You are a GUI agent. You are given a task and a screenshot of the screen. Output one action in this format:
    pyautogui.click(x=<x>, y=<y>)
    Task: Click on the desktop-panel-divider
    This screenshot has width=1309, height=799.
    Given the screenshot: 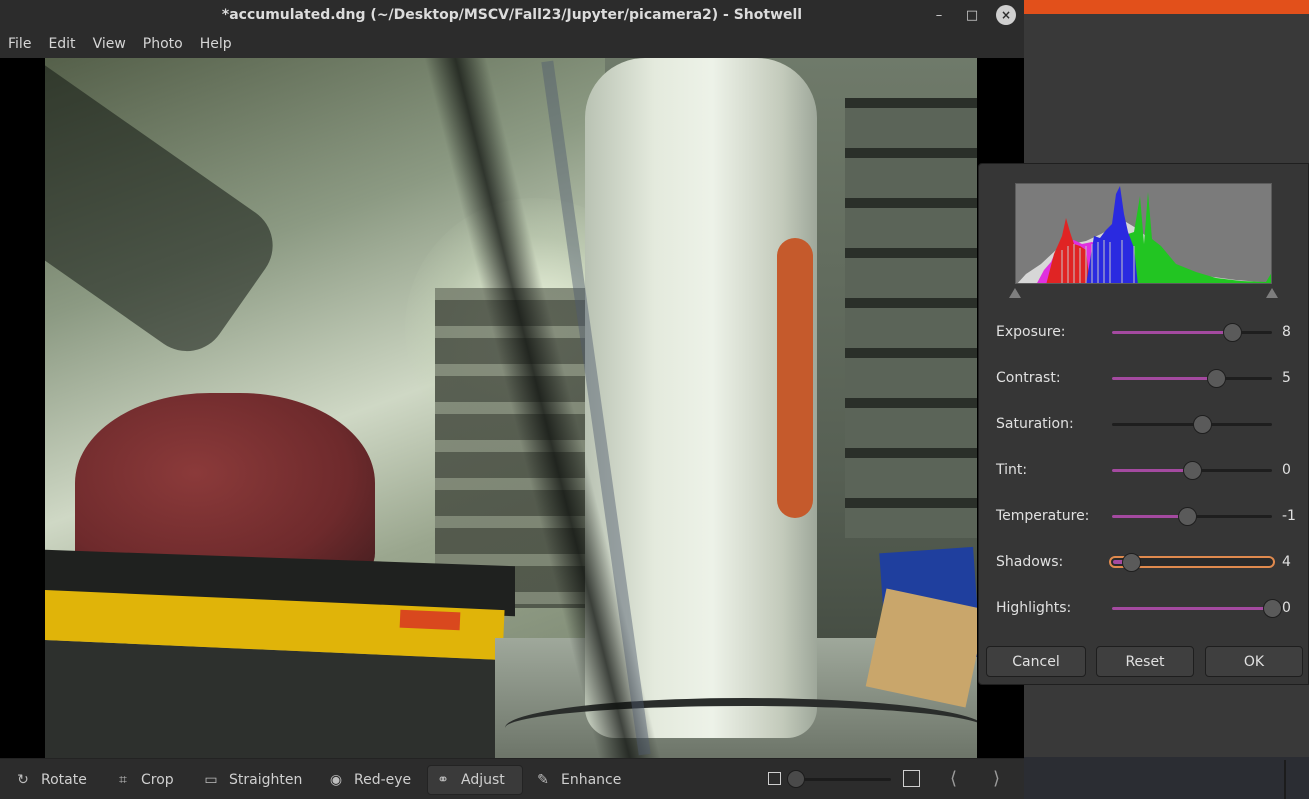 What is the action you would take?
    pyautogui.click(x=1285, y=779)
    